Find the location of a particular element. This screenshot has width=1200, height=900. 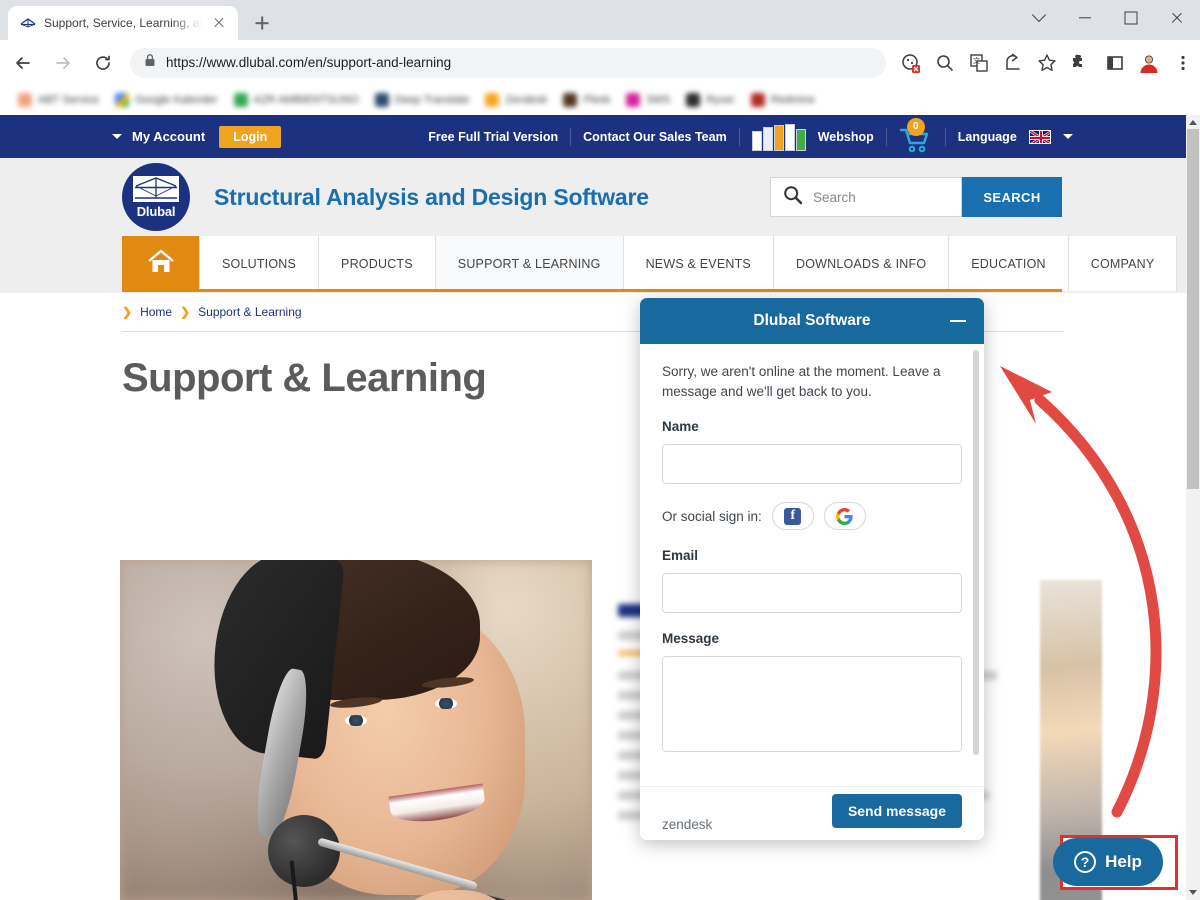

chat-scrollbar is located at coordinates (976, 552).